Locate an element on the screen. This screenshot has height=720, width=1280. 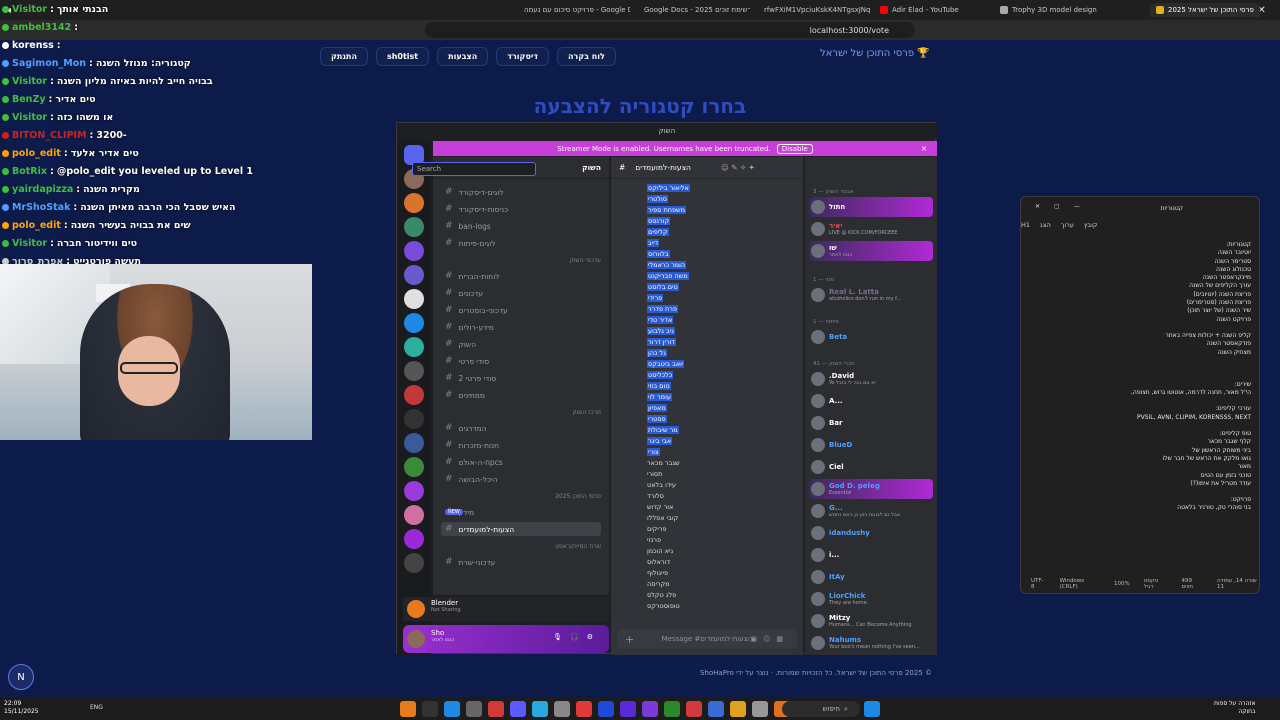
browser-tab: Adir Elad - YouTube is located at coordinates (919, 10).